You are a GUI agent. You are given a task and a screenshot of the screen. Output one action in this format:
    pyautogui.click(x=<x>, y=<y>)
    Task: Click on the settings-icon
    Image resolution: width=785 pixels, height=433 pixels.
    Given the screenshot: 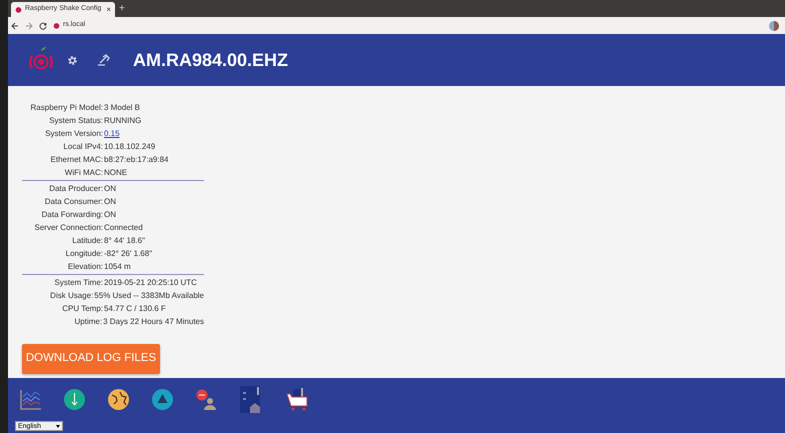 What is the action you would take?
    pyautogui.click(x=72, y=60)
    